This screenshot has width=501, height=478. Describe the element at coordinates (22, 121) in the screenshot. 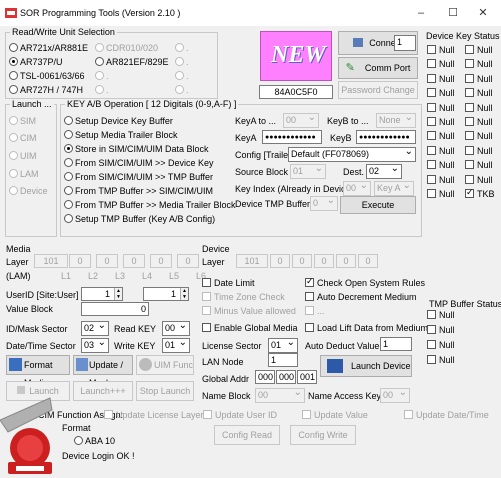

I see `launch-radio-sim: SIM` at that location.